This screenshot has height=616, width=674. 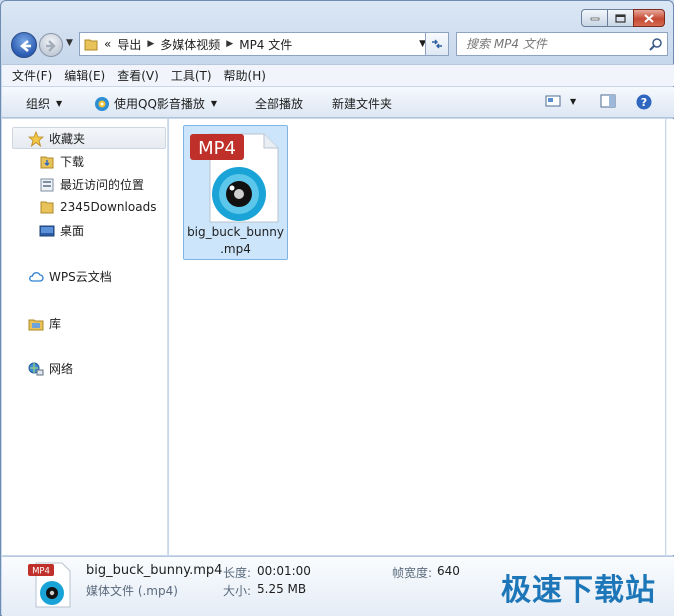 I want to click on cloud-icon, so click(x=36, y=276).